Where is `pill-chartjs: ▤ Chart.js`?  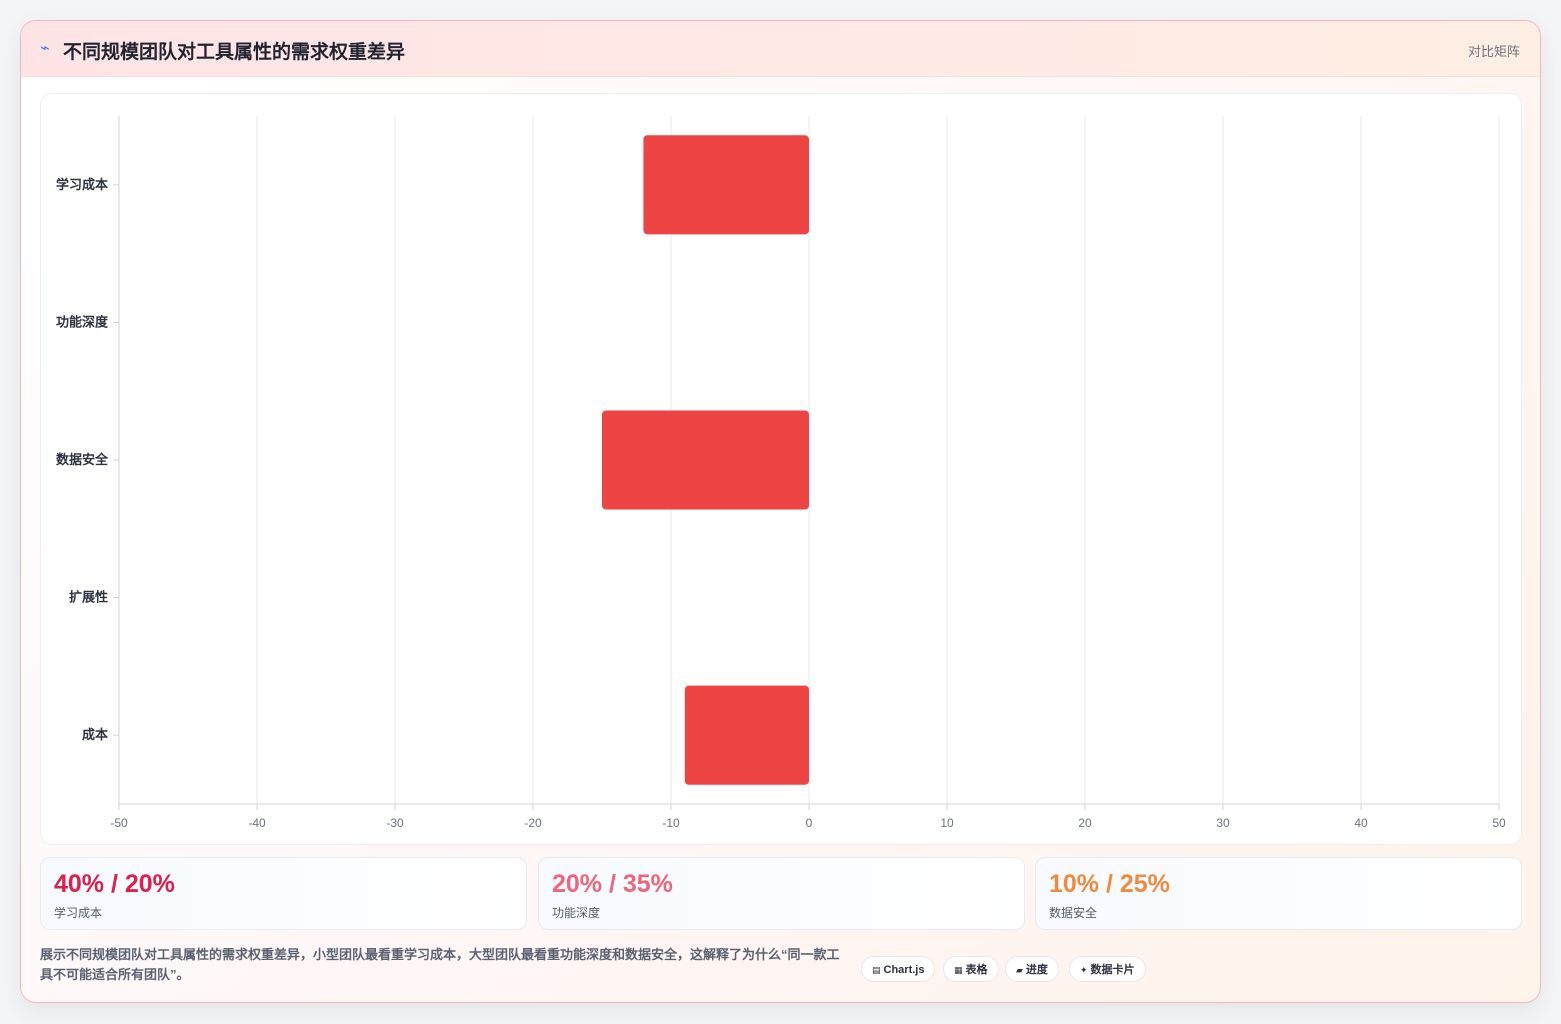 pill-chartjs: ▤ Chart.js is located at coordinates (898, 969).